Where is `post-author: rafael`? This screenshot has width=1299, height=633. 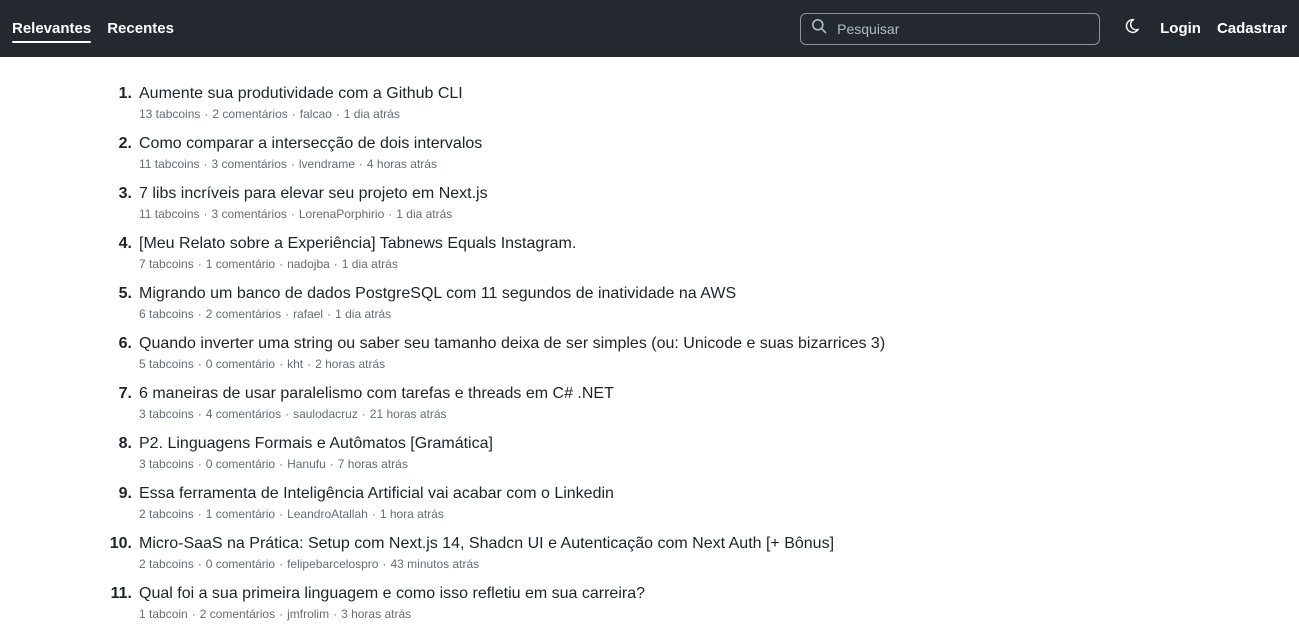
post-author: rafael is located at coordinates (308, 314).